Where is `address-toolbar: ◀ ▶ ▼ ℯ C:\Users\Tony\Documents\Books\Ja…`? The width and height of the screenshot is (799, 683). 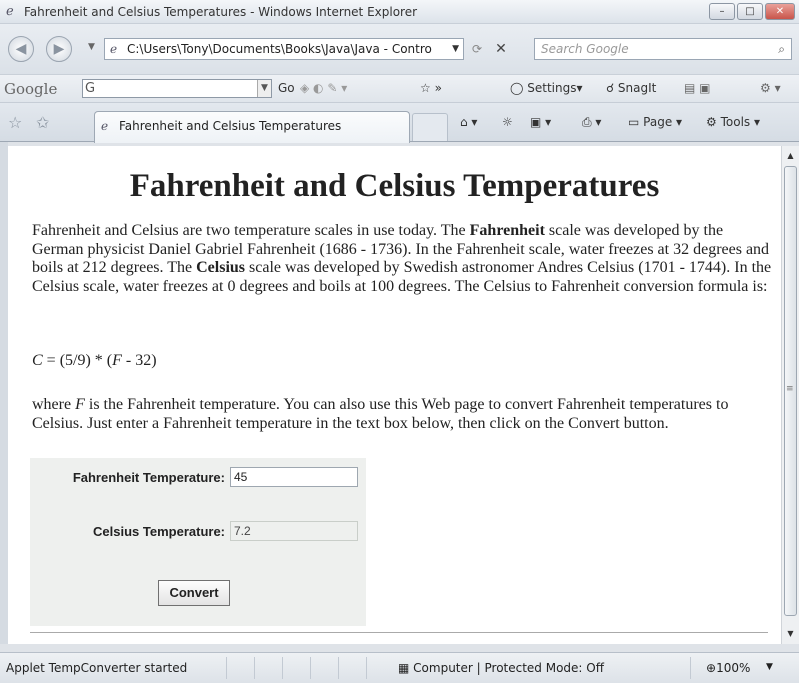
address-toolbar: ◀ ▶ ▼ ℯ C:\Users\Tony\Documents\Books\Ja… is located at coordinates (399, 49).